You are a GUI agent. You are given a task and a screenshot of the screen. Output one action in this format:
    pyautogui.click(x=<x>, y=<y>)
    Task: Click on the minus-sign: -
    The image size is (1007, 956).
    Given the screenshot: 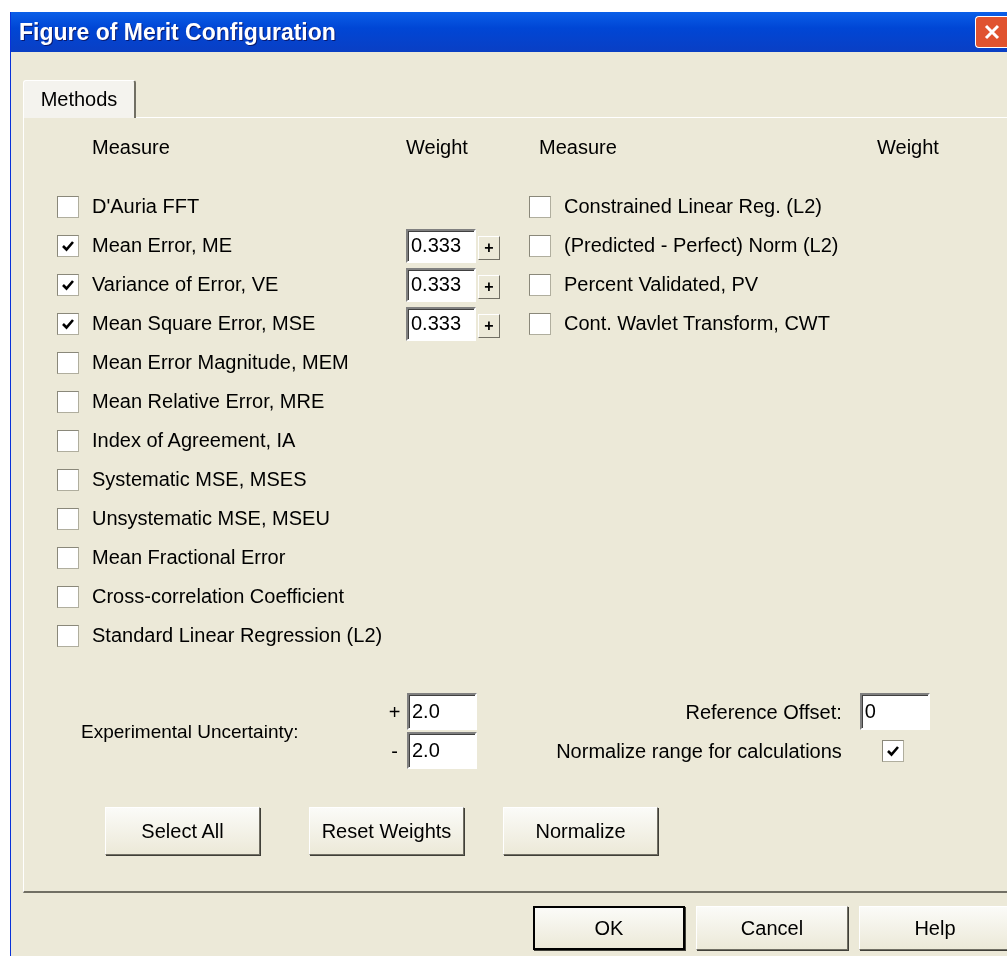 What is the action you would take?
    pyautogui.click(x=394, y=751)
    